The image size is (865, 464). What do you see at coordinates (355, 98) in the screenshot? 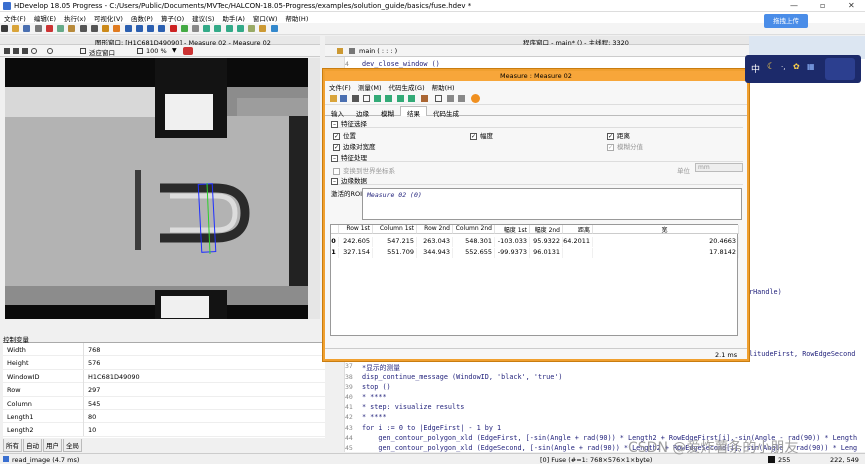
I see `monitor-icon` at bounding box center [355, 98].